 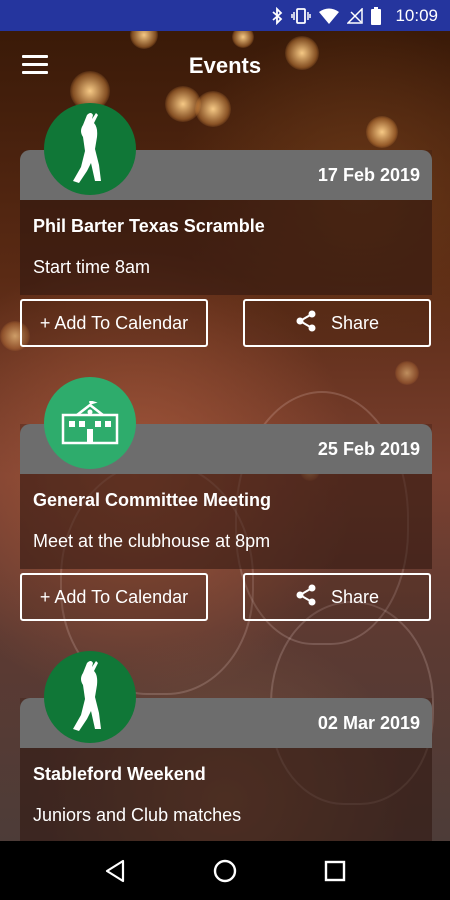 I want to click on recents-icon, so click(x=335, y=871).